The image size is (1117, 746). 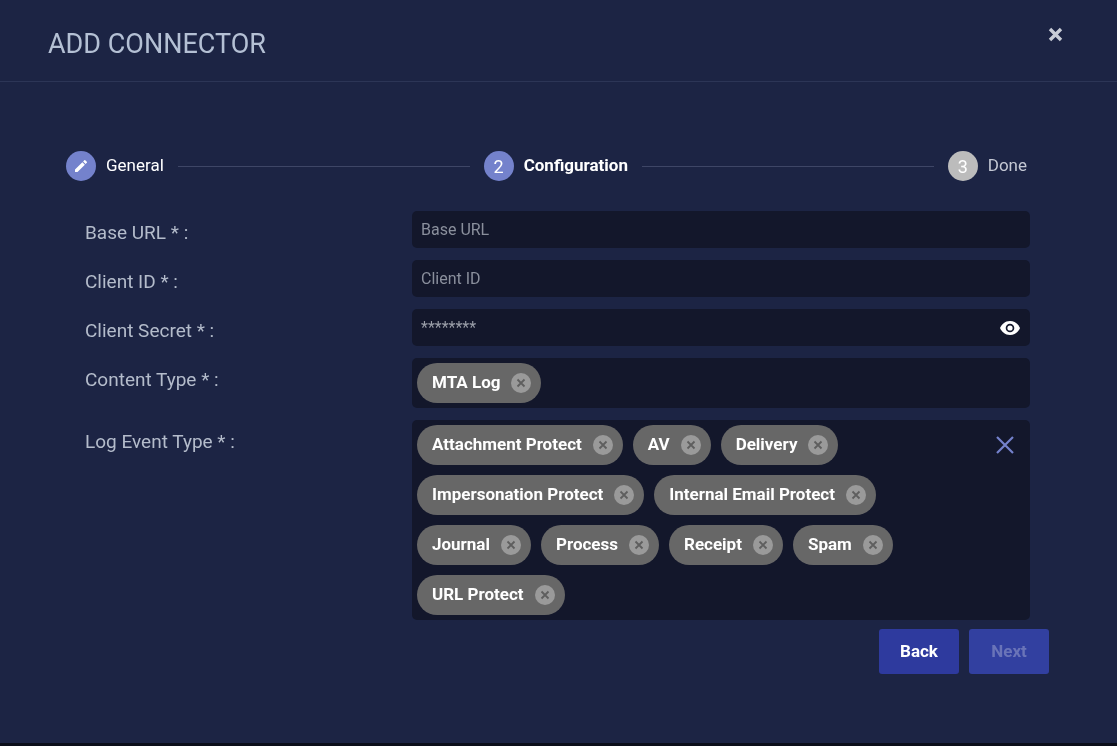 What do you see at coordinates (531, 495) in the screenshot?
I see `chip: Impersonation Protect` at bounding box center [531, 495].